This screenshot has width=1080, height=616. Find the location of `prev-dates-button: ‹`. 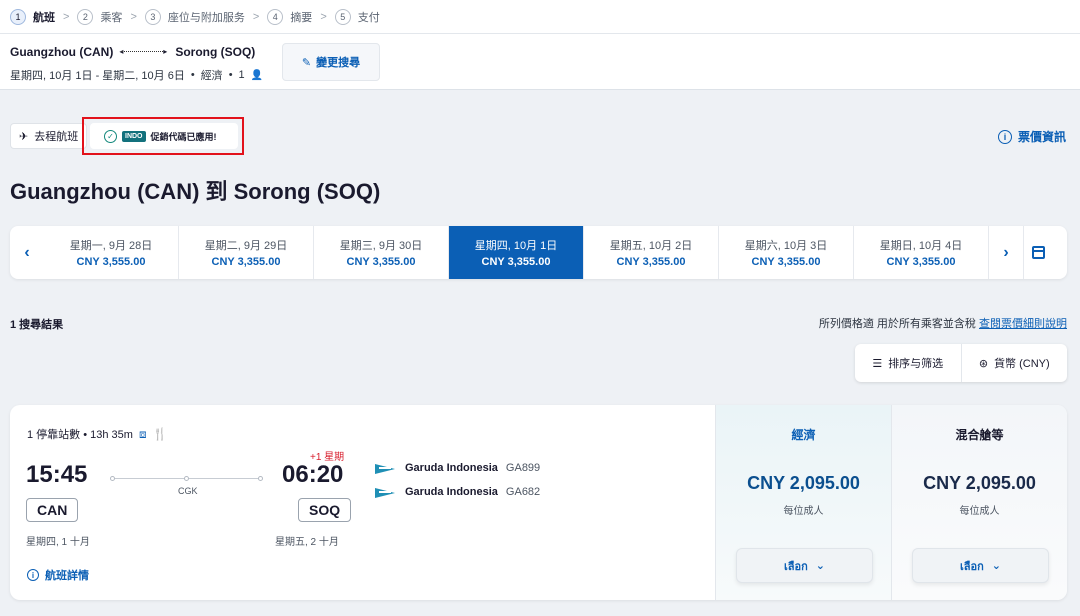

prev-dates-button: ‹ is located at coordinates (27, 252).